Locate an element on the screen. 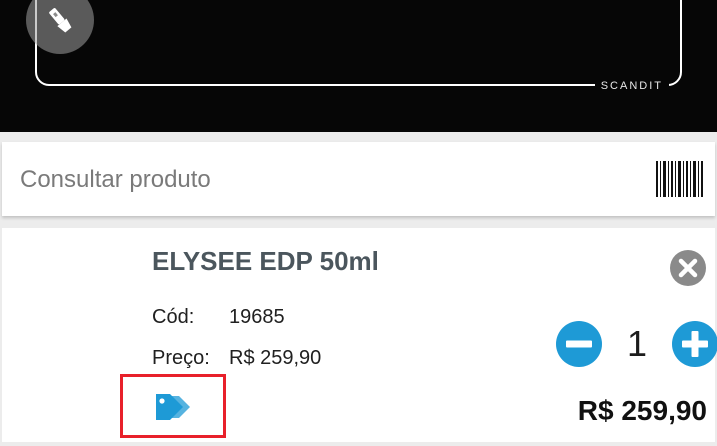  total-price: R$ 259,90 is located at coordinates (642, 410).